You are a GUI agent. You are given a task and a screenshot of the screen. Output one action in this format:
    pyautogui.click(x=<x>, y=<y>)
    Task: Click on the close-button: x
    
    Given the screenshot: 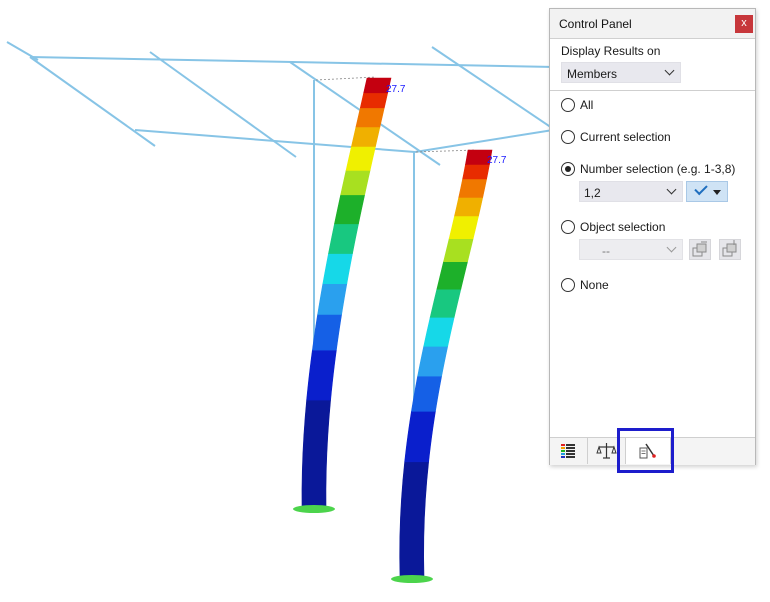 What is the action you would take?
    pyautogui.click(x=744, y=24)
    